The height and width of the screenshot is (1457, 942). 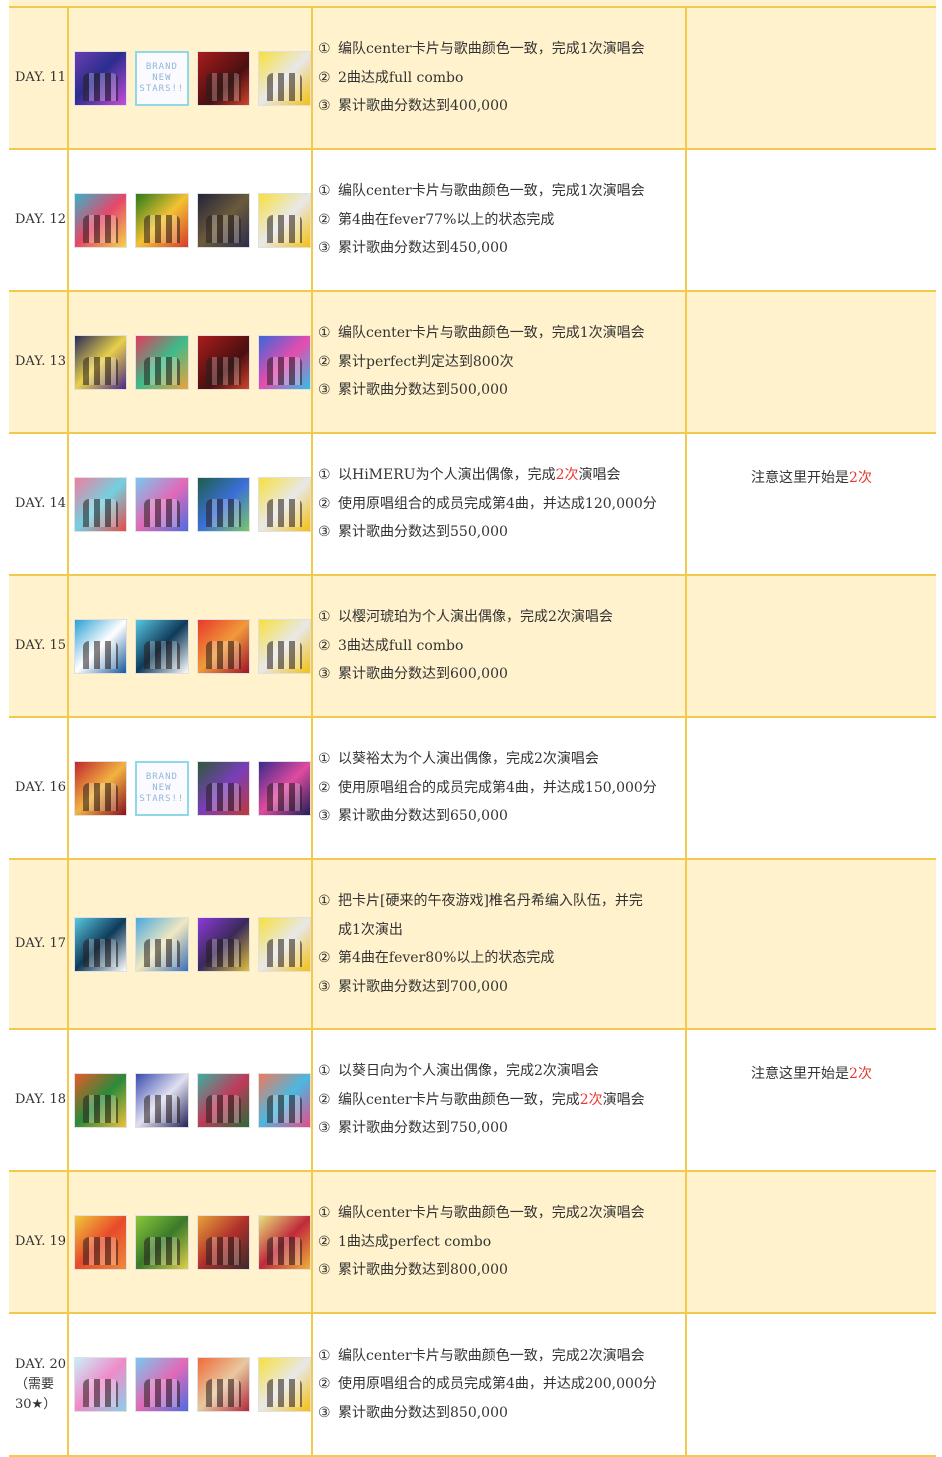 I want to click on task-text: 使用原唱组合的成员完成第4曲，并达成120,000分, so click(x=497, y=503).